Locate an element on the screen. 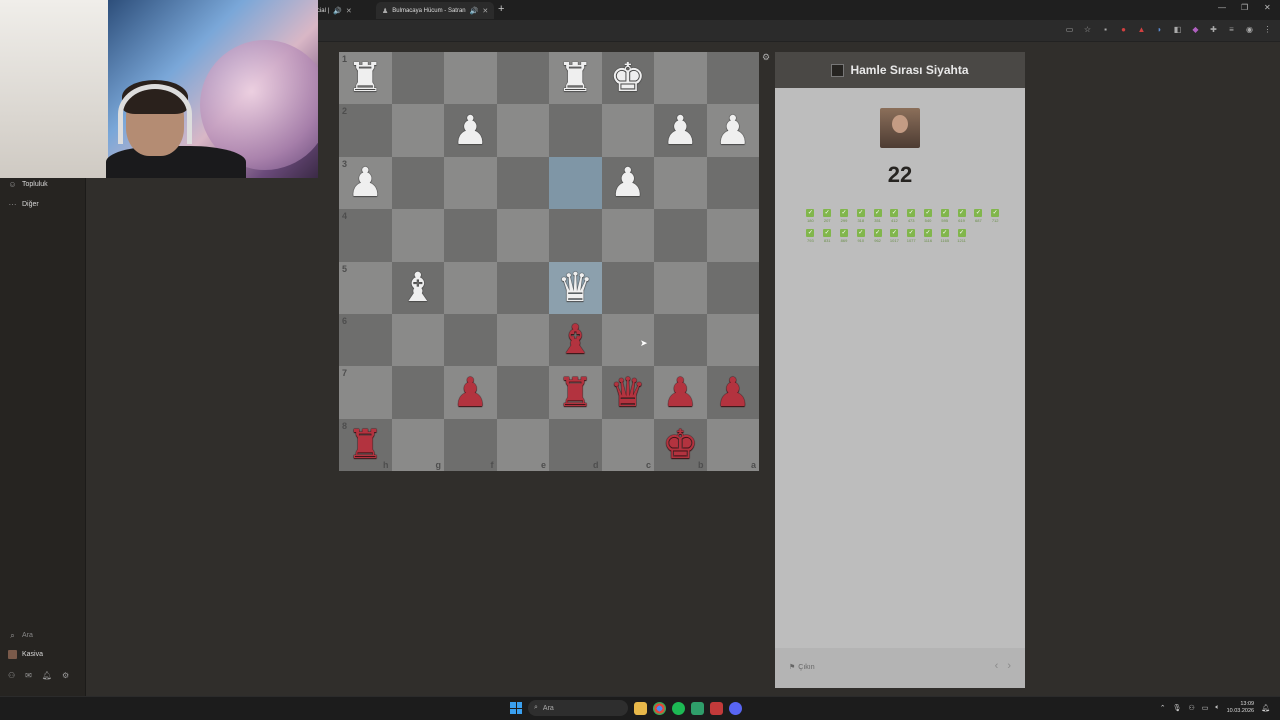  solved-puzzle-item: ✓ 962 is located at coordinates (877, 236).